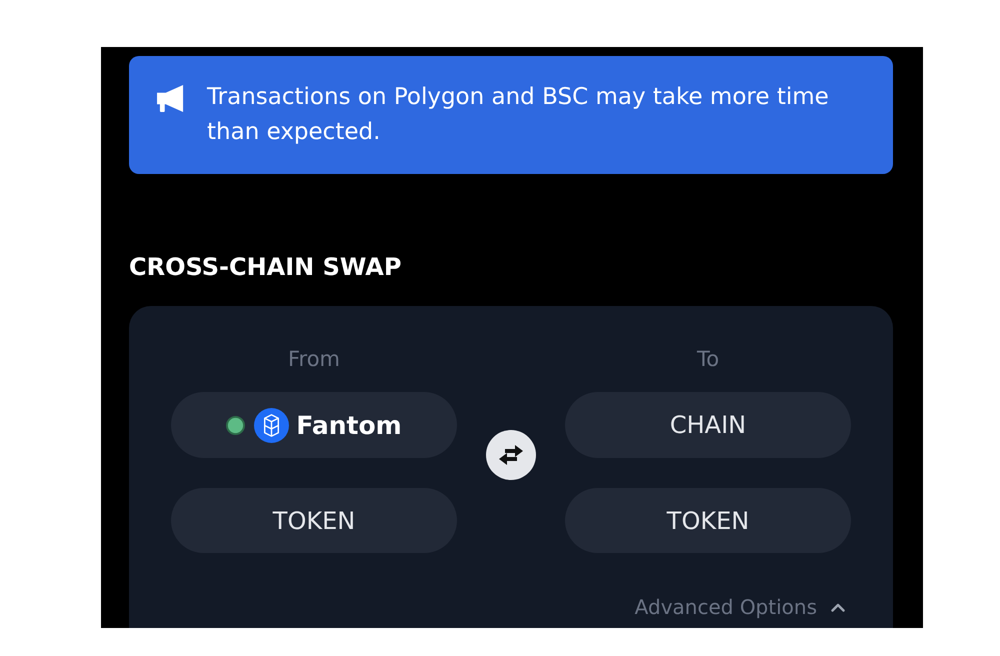 This screenshot has width=1000, height=656. Describe the element at coordinates (272, 425) in the screenshot. I see `coin-logo-icon` at that location.